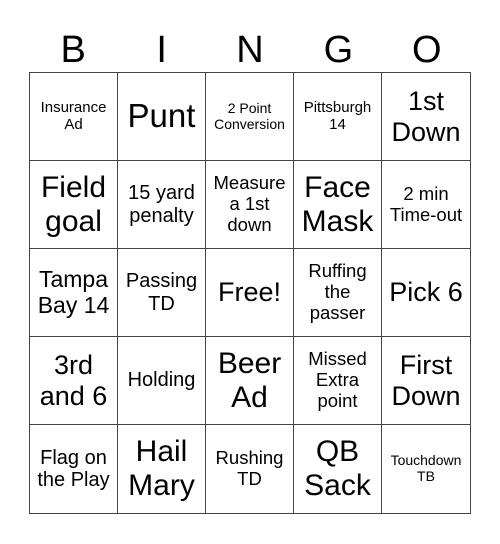  I want to click on bingo-cell: Face Mask, so click(338, 205).